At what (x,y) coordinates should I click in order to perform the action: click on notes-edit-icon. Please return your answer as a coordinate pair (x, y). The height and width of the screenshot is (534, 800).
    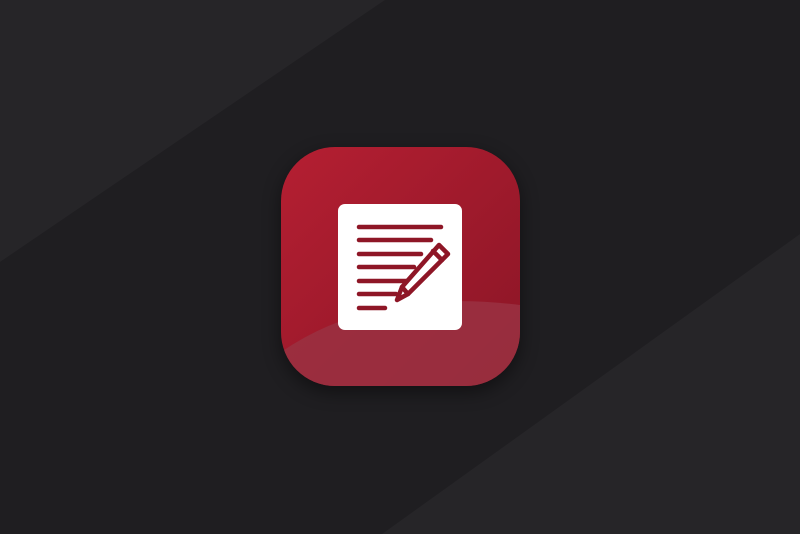
    Looking at the image, I should click on (400, 266).